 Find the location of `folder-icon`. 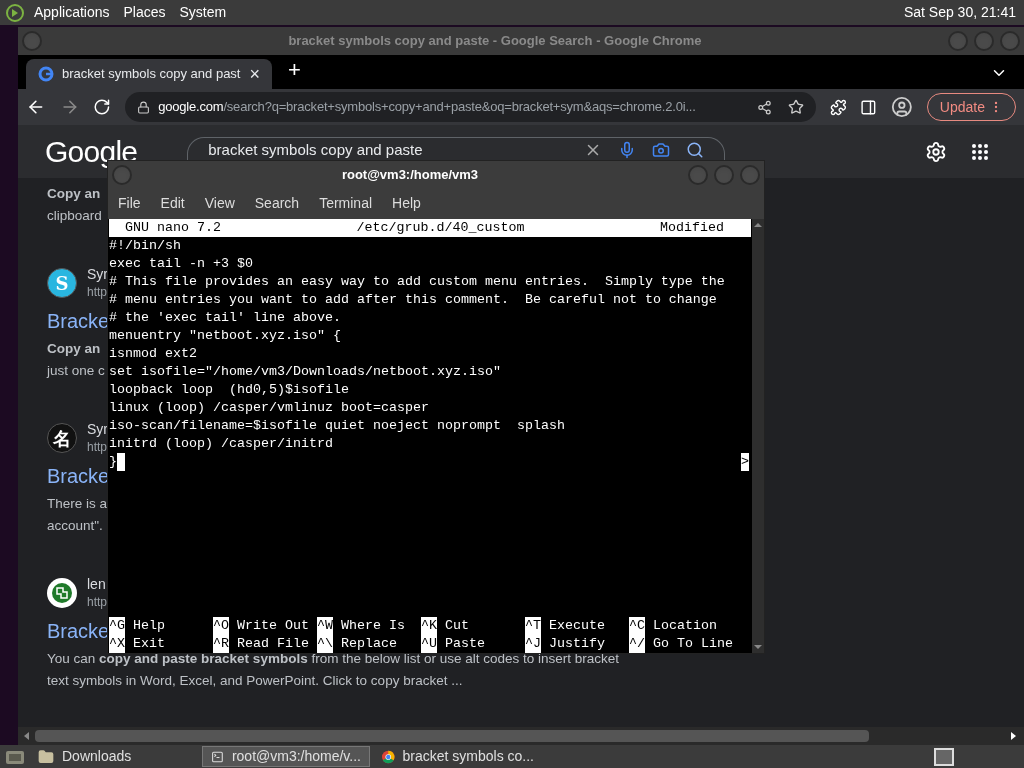

folder-icon is located at coordinates (46, 756).